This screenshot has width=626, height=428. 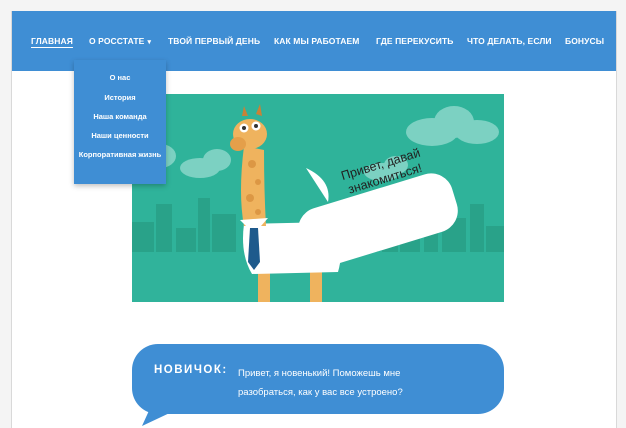 I want to click on nav-item-about: О РОССТАТЕ ▾, so click(x=120, y=41).